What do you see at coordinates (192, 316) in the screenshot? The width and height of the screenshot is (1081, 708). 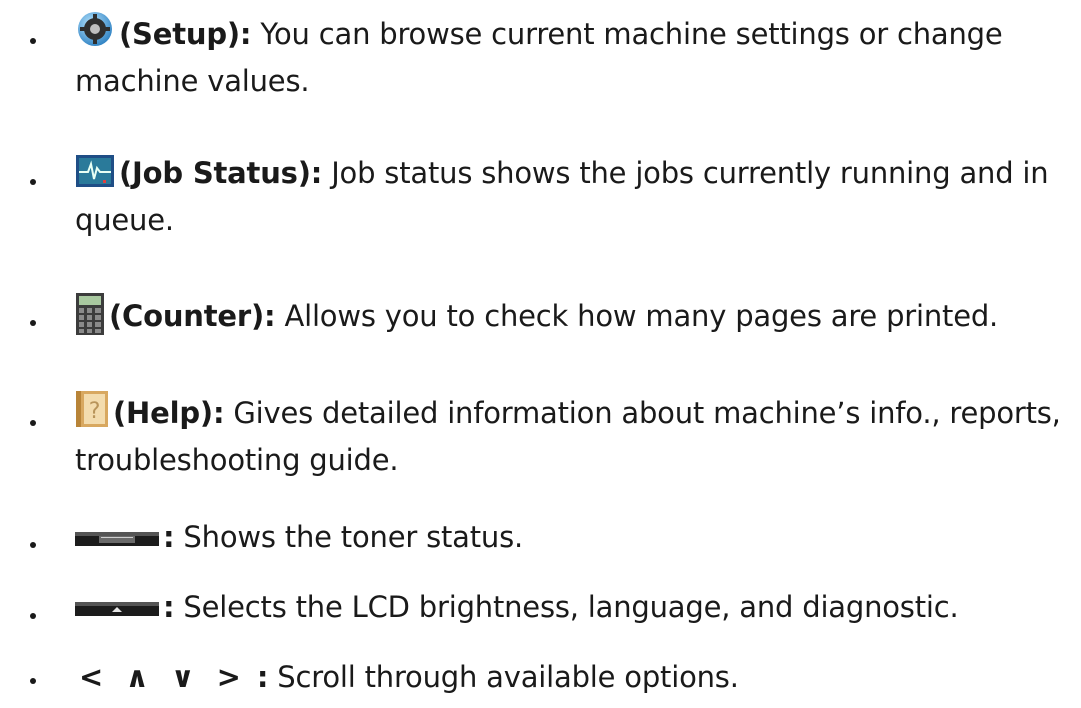 I see `item-label: (Counter):` at bounding box center [192, 316].